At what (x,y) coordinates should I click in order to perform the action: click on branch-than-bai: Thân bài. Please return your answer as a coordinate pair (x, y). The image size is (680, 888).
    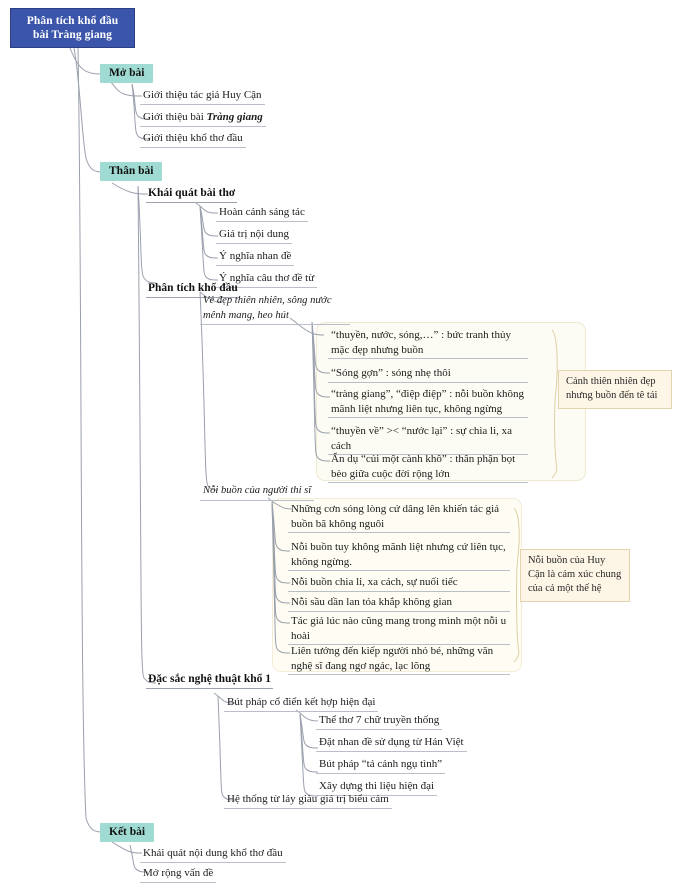
    Looking at the image, I should click on (131, 171).